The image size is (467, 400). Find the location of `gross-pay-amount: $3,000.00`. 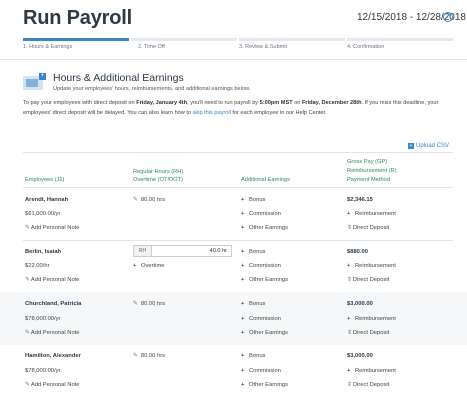

gross-pay-amount: $3,000.00 is located at coordinates (360, 304).